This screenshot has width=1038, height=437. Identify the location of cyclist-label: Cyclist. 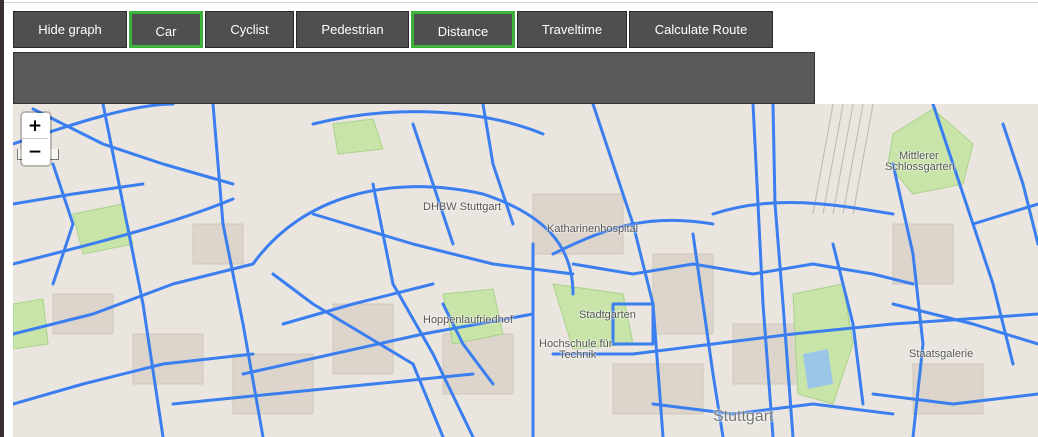
(249, 29).